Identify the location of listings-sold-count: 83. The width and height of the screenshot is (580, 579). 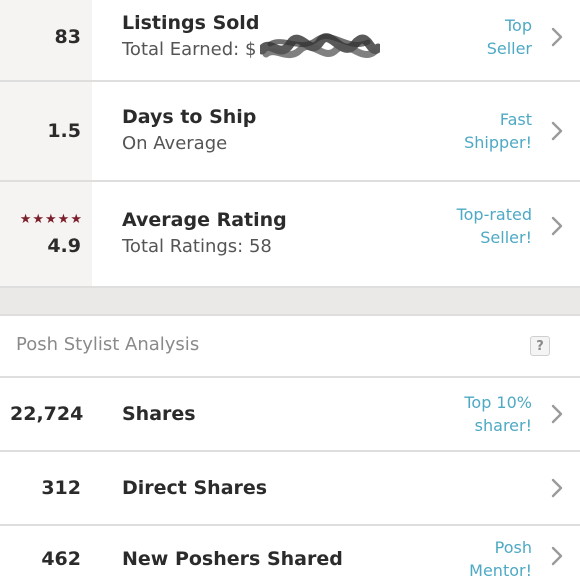
(67, 37).